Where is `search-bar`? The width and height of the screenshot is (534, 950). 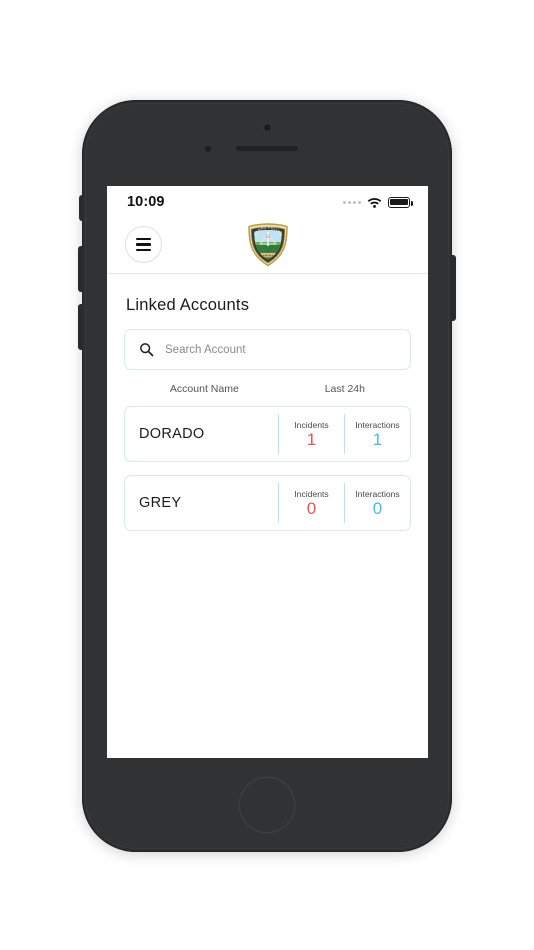 search-bar is located at coordinates (267, 349).